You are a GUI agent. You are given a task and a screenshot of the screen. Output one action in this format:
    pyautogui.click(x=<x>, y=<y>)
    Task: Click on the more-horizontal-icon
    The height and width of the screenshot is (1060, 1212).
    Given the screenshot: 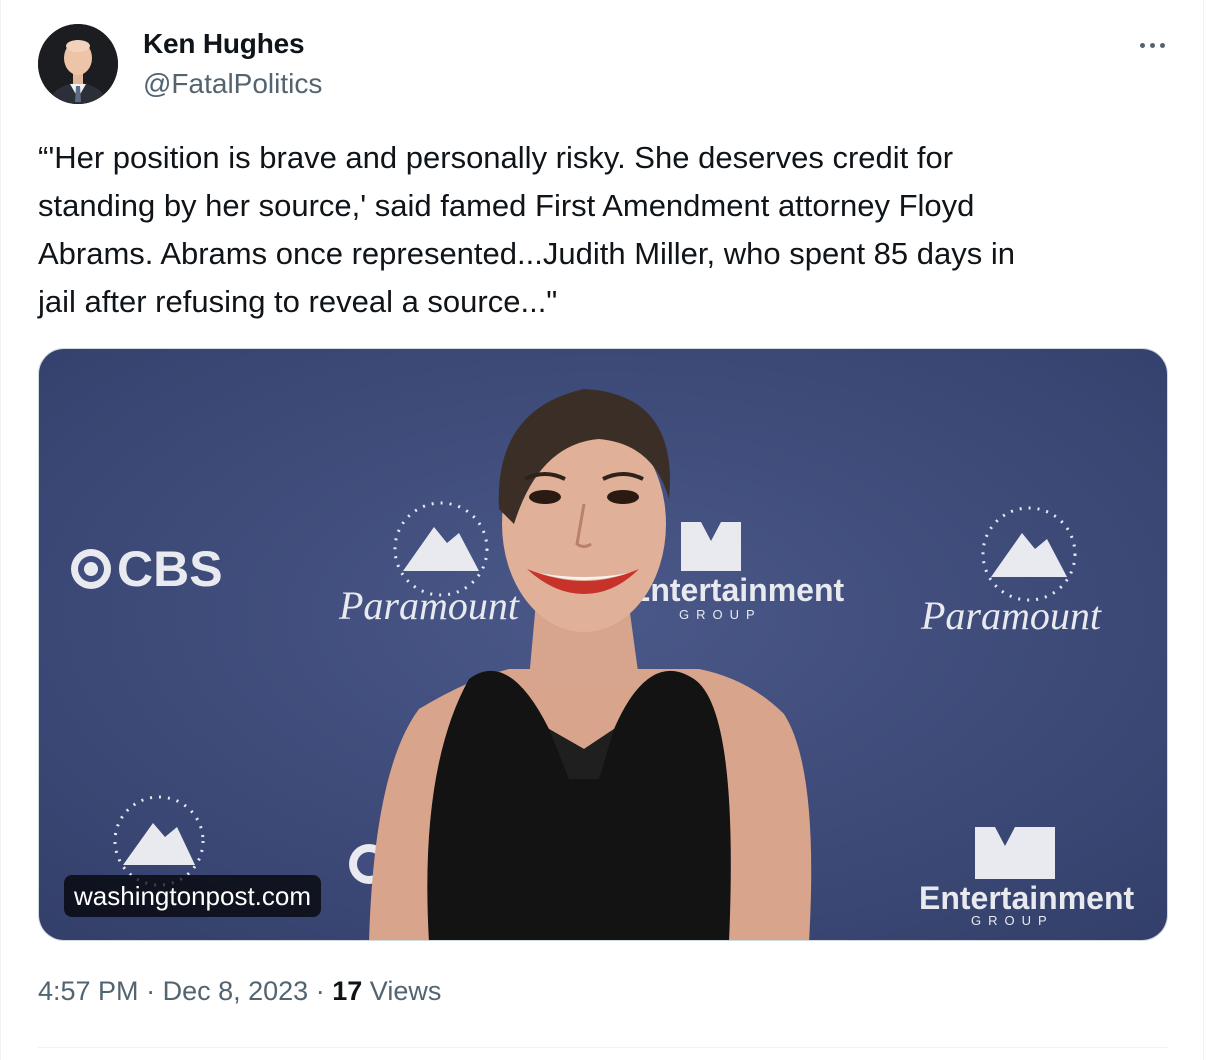 What is the action you would take?
    pyautogui.click(x=1142, y=45)
    